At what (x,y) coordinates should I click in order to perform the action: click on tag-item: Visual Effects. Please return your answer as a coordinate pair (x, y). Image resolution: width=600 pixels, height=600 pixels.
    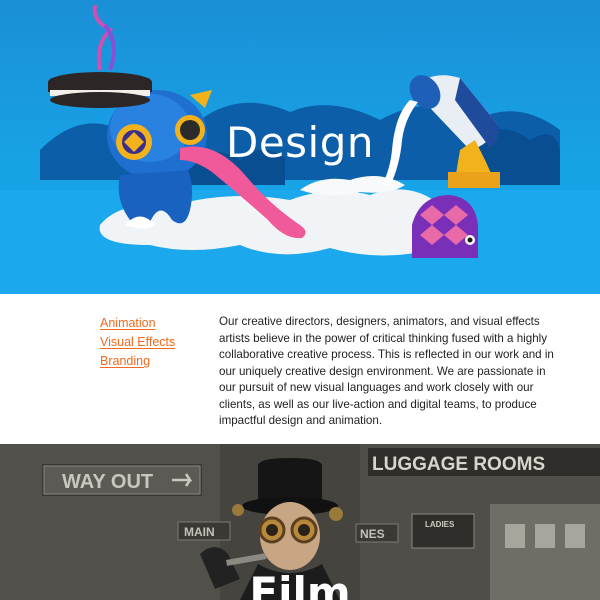
    Looking at the image, I should click on (137, 342).